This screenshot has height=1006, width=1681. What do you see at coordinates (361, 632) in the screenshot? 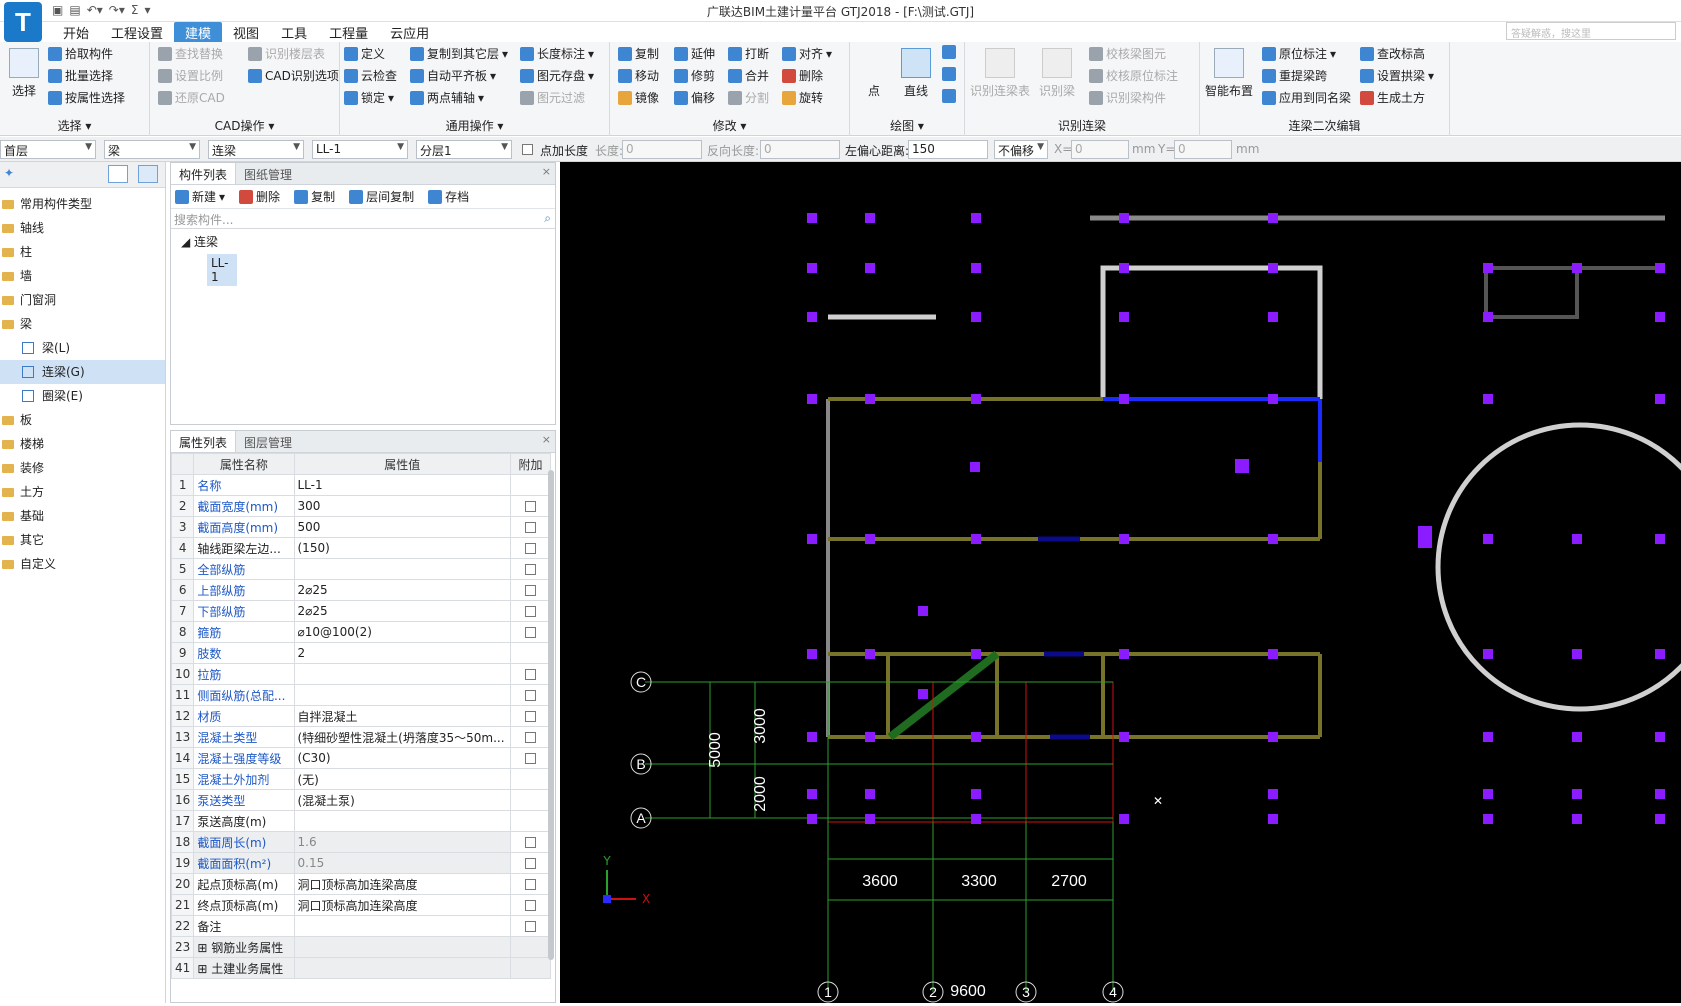
I see `property-row: 8 箍筋 ⌀10@100(2)` at bounding box center [361, 632].